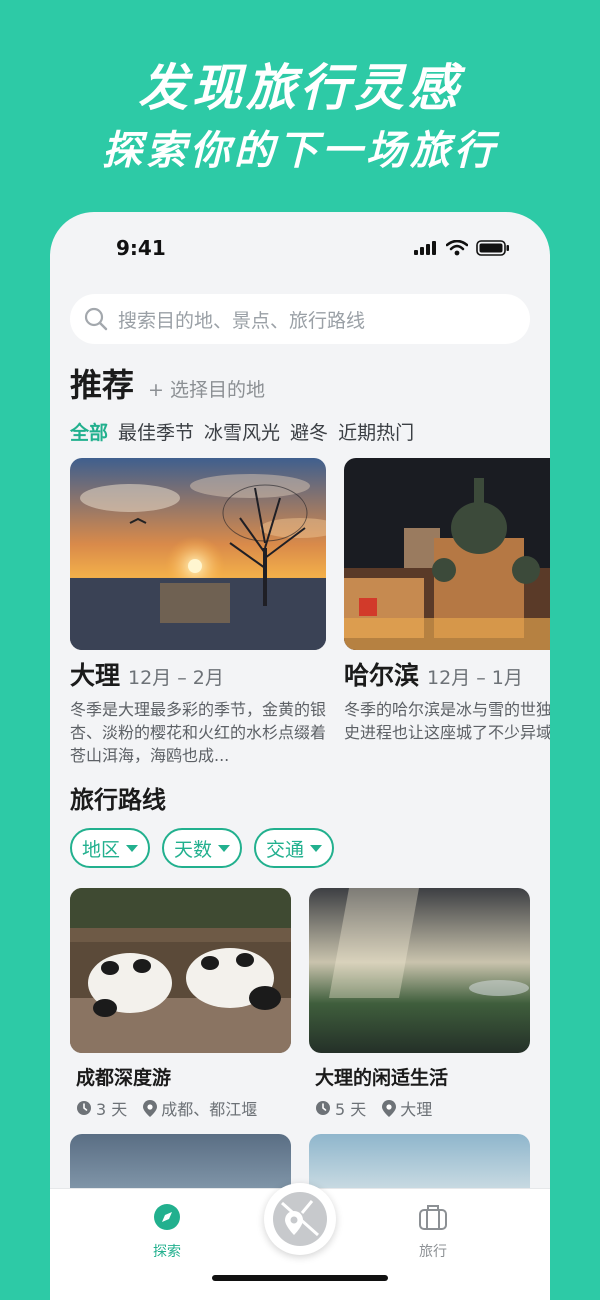 This screenshot has height=1300, width=600. Describe the element at coordinates (118, 800) in the screenshot. I see `routes-title: 旅行路线` at that location.